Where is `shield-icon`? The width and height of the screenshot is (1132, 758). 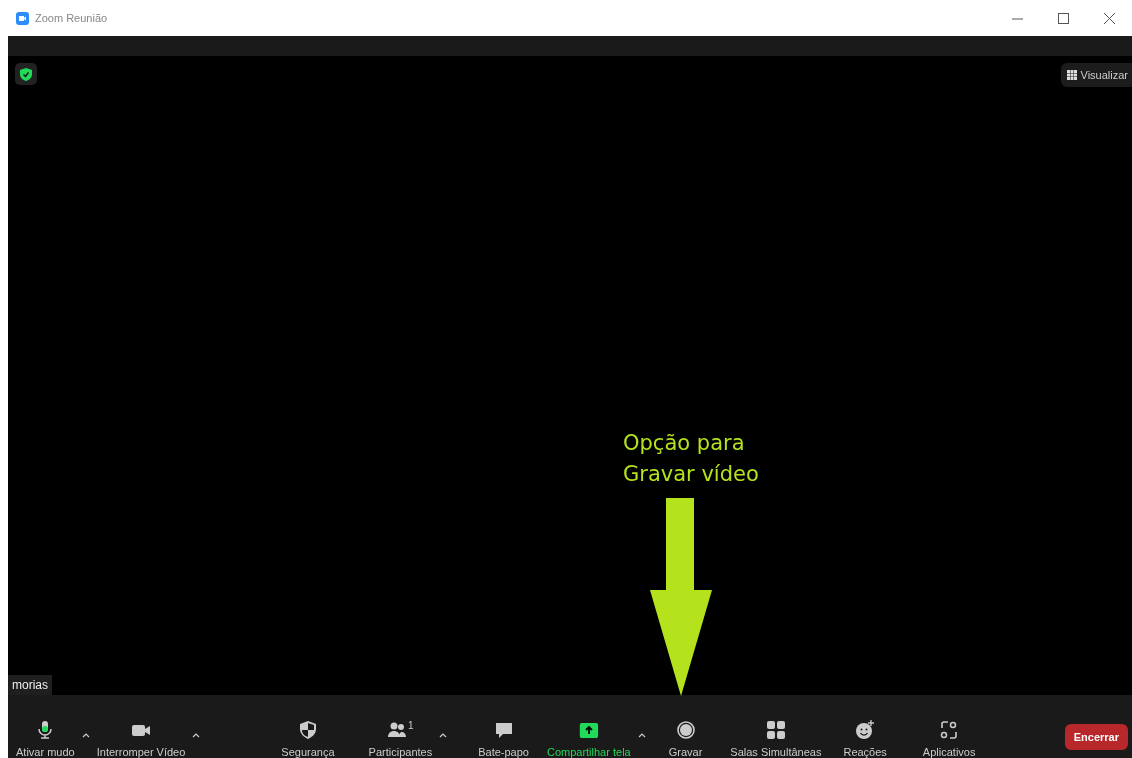
shield-icon is located at coordinates (307, 730).